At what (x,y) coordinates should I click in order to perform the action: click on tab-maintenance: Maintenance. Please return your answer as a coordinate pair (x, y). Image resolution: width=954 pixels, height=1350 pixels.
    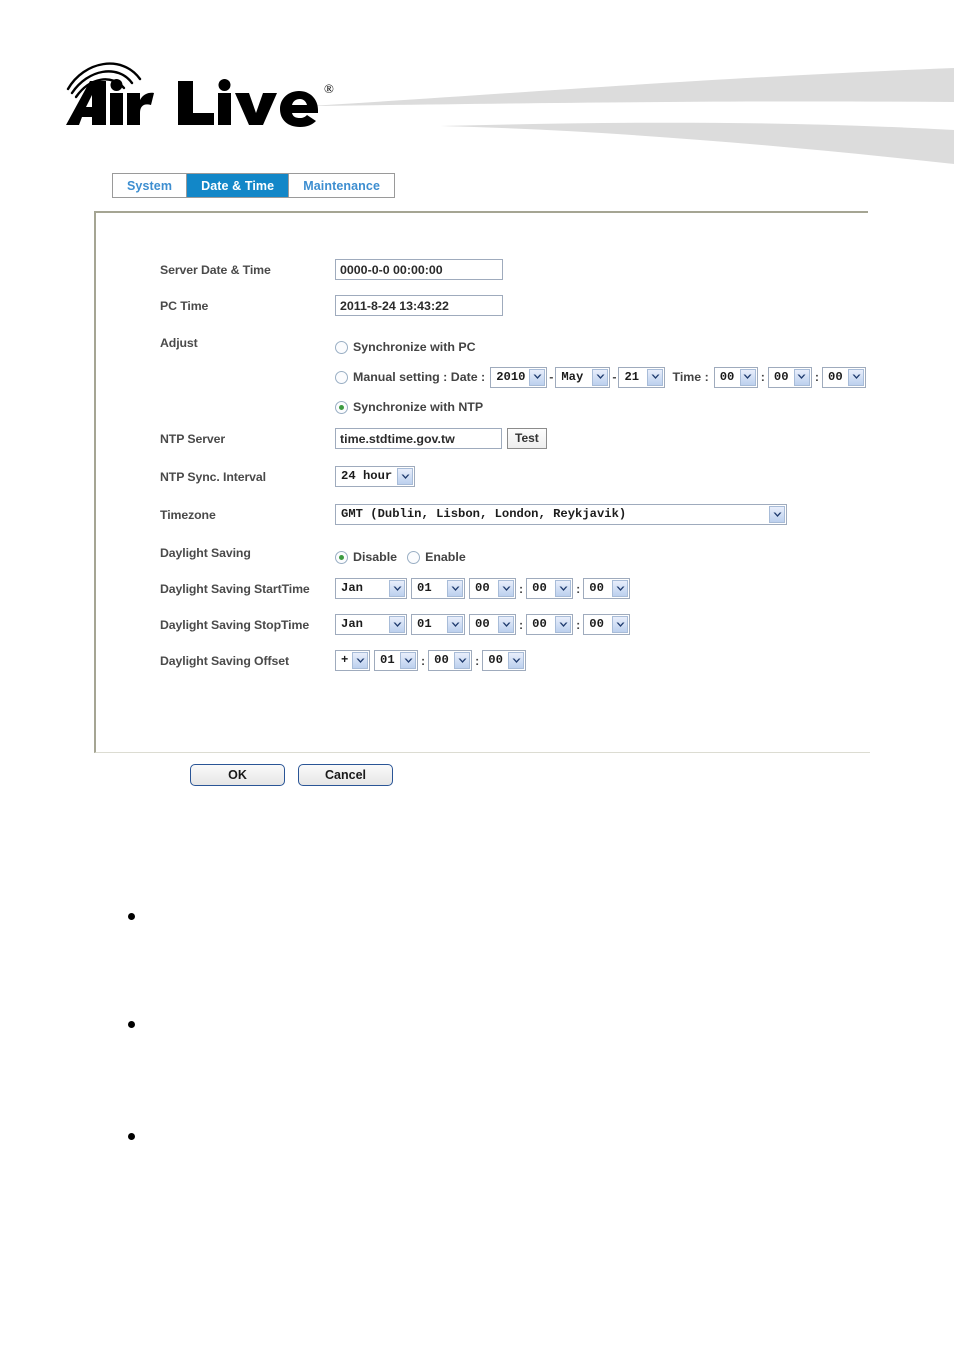
    Looking at the image, I should click on (342, 185).